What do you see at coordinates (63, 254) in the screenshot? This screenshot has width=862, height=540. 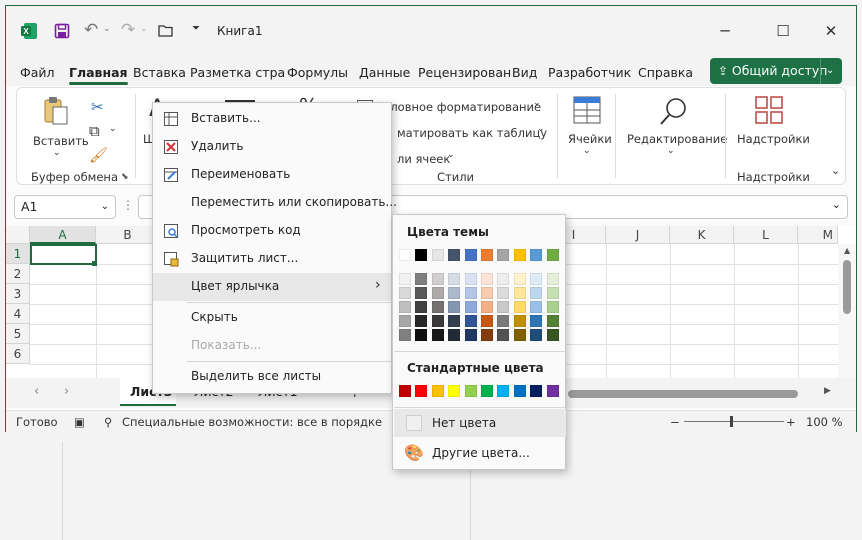 I see `active-cell-a1` at bounding box center [63, 254].